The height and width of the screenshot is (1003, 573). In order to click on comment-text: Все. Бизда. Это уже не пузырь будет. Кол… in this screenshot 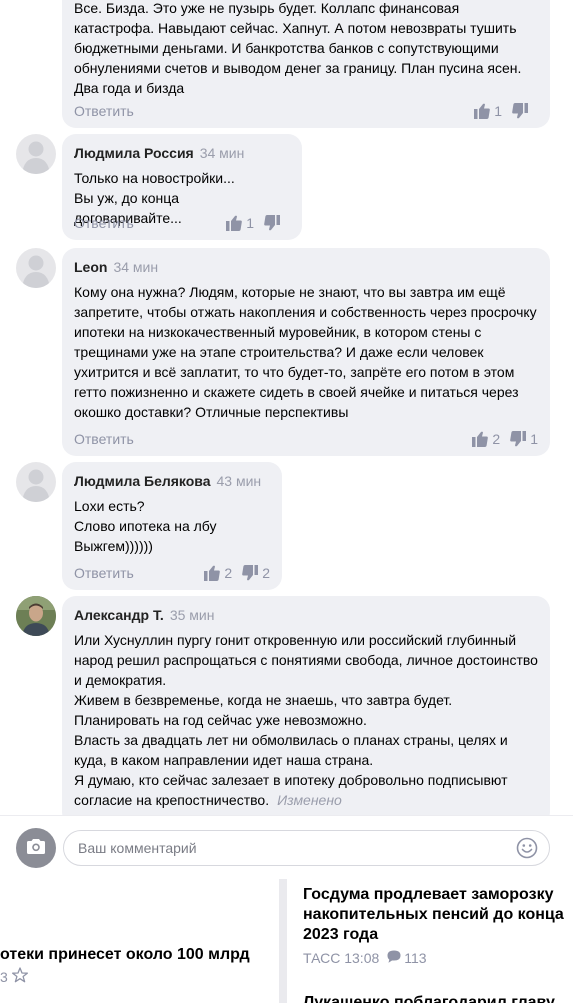, I will do `click(298, 48)`.